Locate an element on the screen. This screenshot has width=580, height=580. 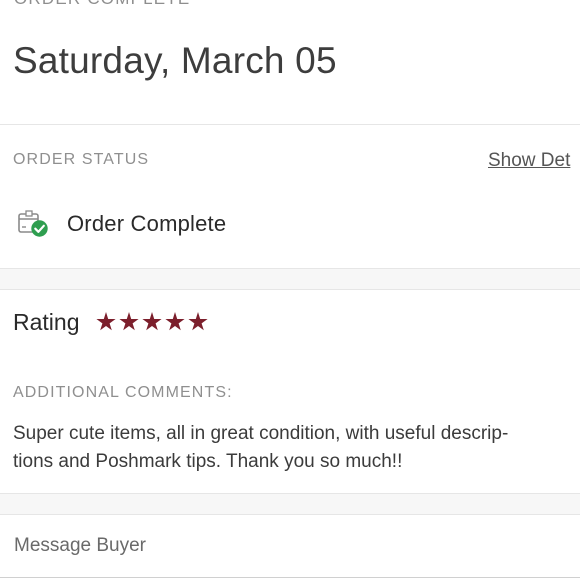
order-status-label: ORDER STATUS is located at coordinates (81, 159).